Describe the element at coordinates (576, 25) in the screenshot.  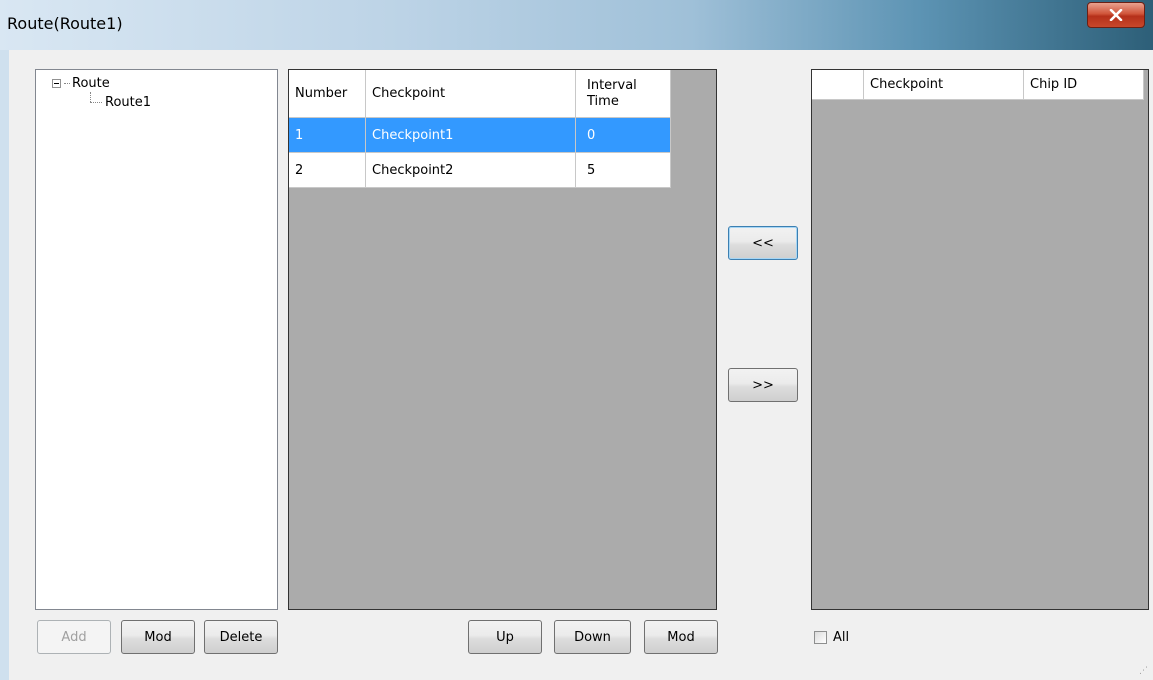
I see `title-bar: Route(Route1)` at that location.